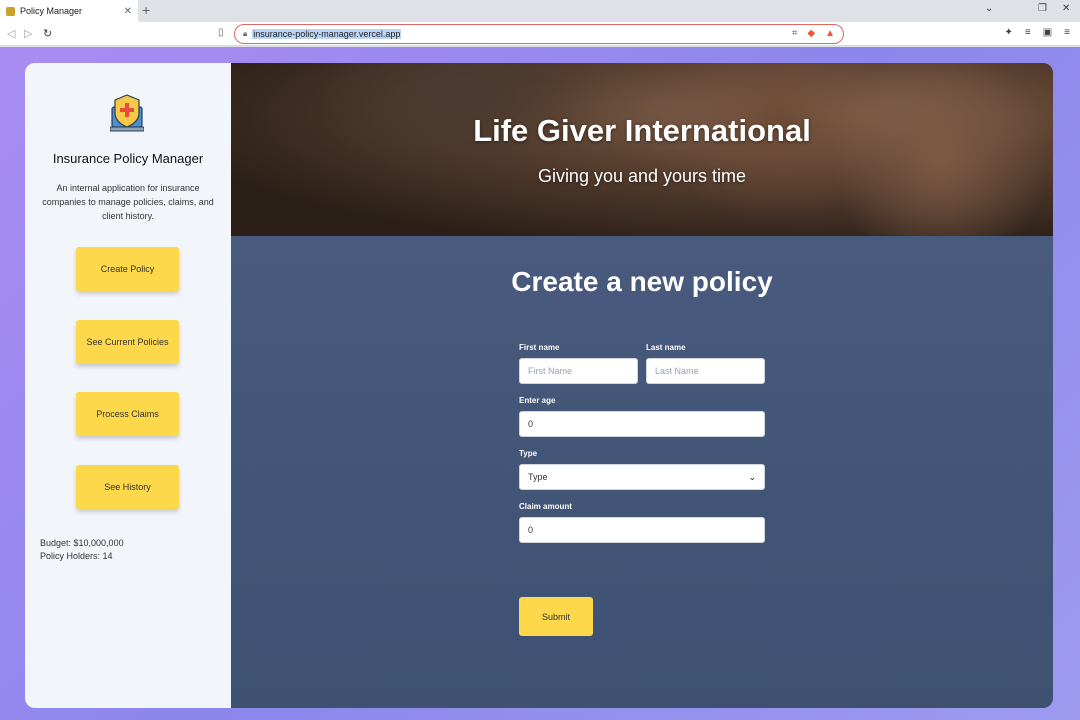 The height and width of the screenshot is (720, 1080). I want to click on favicon-icon, so click(10, 11).